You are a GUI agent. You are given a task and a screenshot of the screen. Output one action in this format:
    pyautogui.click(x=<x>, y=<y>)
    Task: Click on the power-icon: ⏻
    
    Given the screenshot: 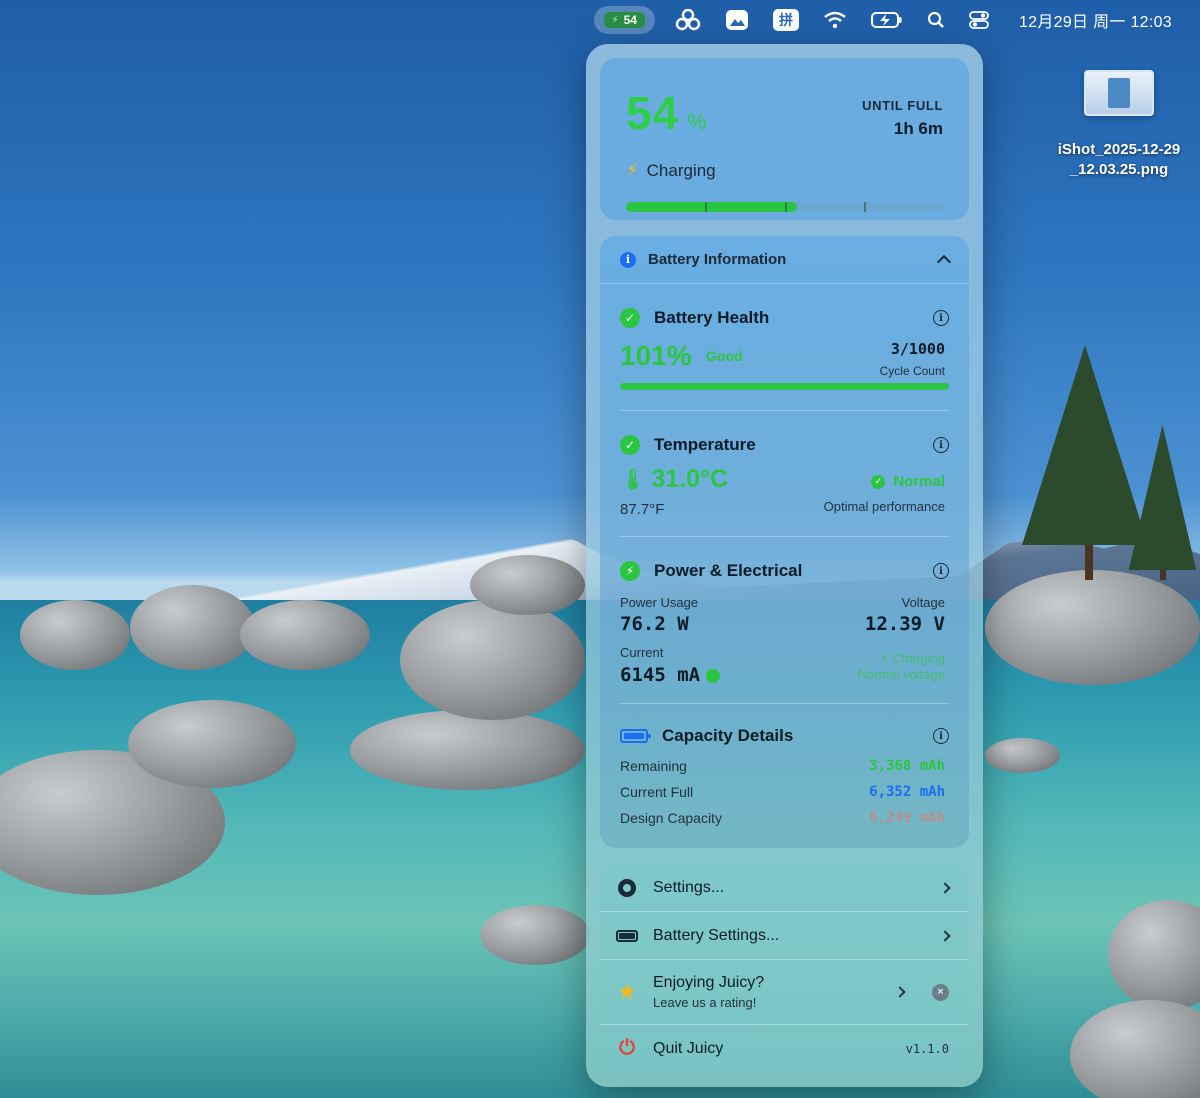 What is the action you would take?
    pyautogui.click(x=627, y=1048)
    